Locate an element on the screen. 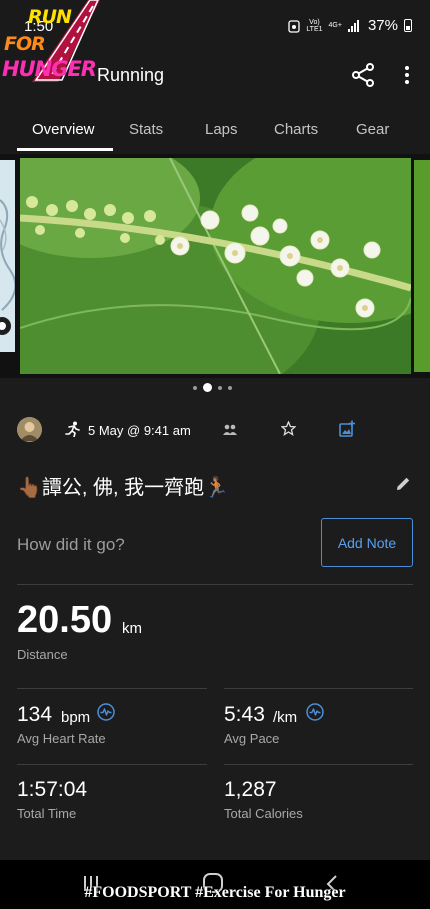 This screenshot has width=430, height=909. battery-percent: 37% is located at coordinates (382, 25).